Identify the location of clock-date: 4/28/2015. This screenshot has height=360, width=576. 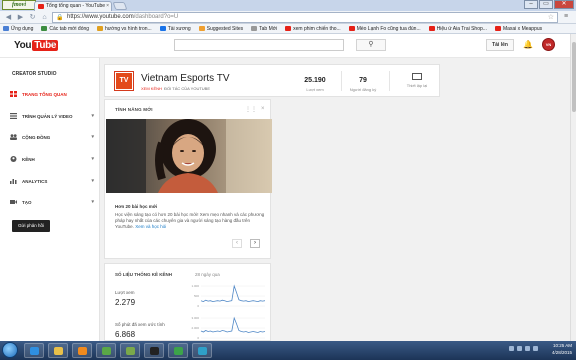
(561, 352).